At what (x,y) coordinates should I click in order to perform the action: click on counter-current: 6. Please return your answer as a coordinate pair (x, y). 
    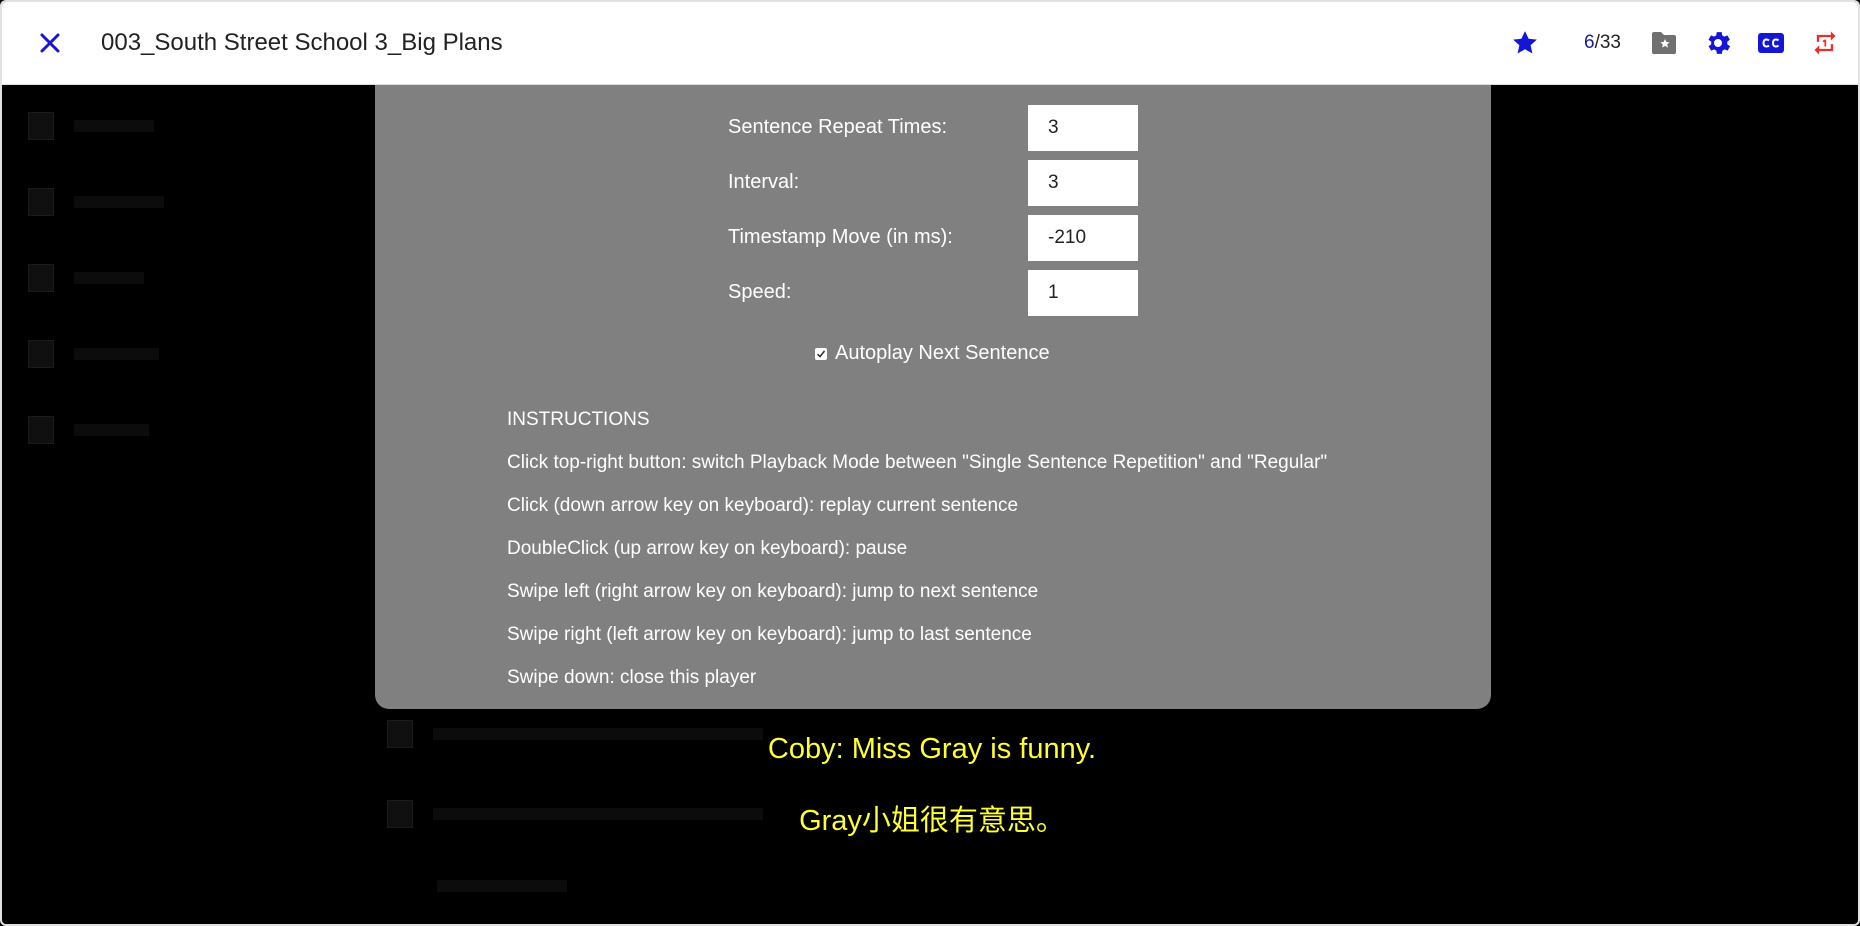
    Looking at the image, I should click on (1589, 42).